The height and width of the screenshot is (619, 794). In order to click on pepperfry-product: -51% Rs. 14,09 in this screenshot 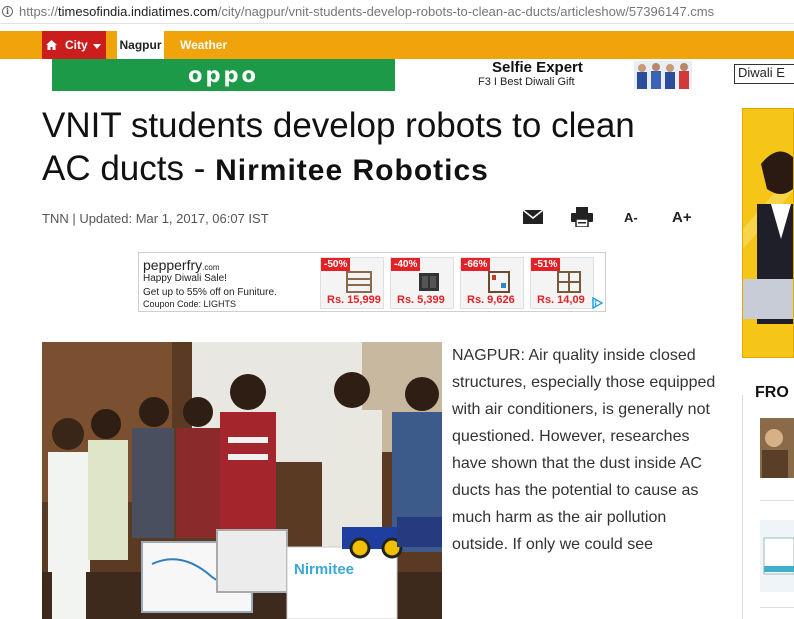, I will do `click(562, 283)`.